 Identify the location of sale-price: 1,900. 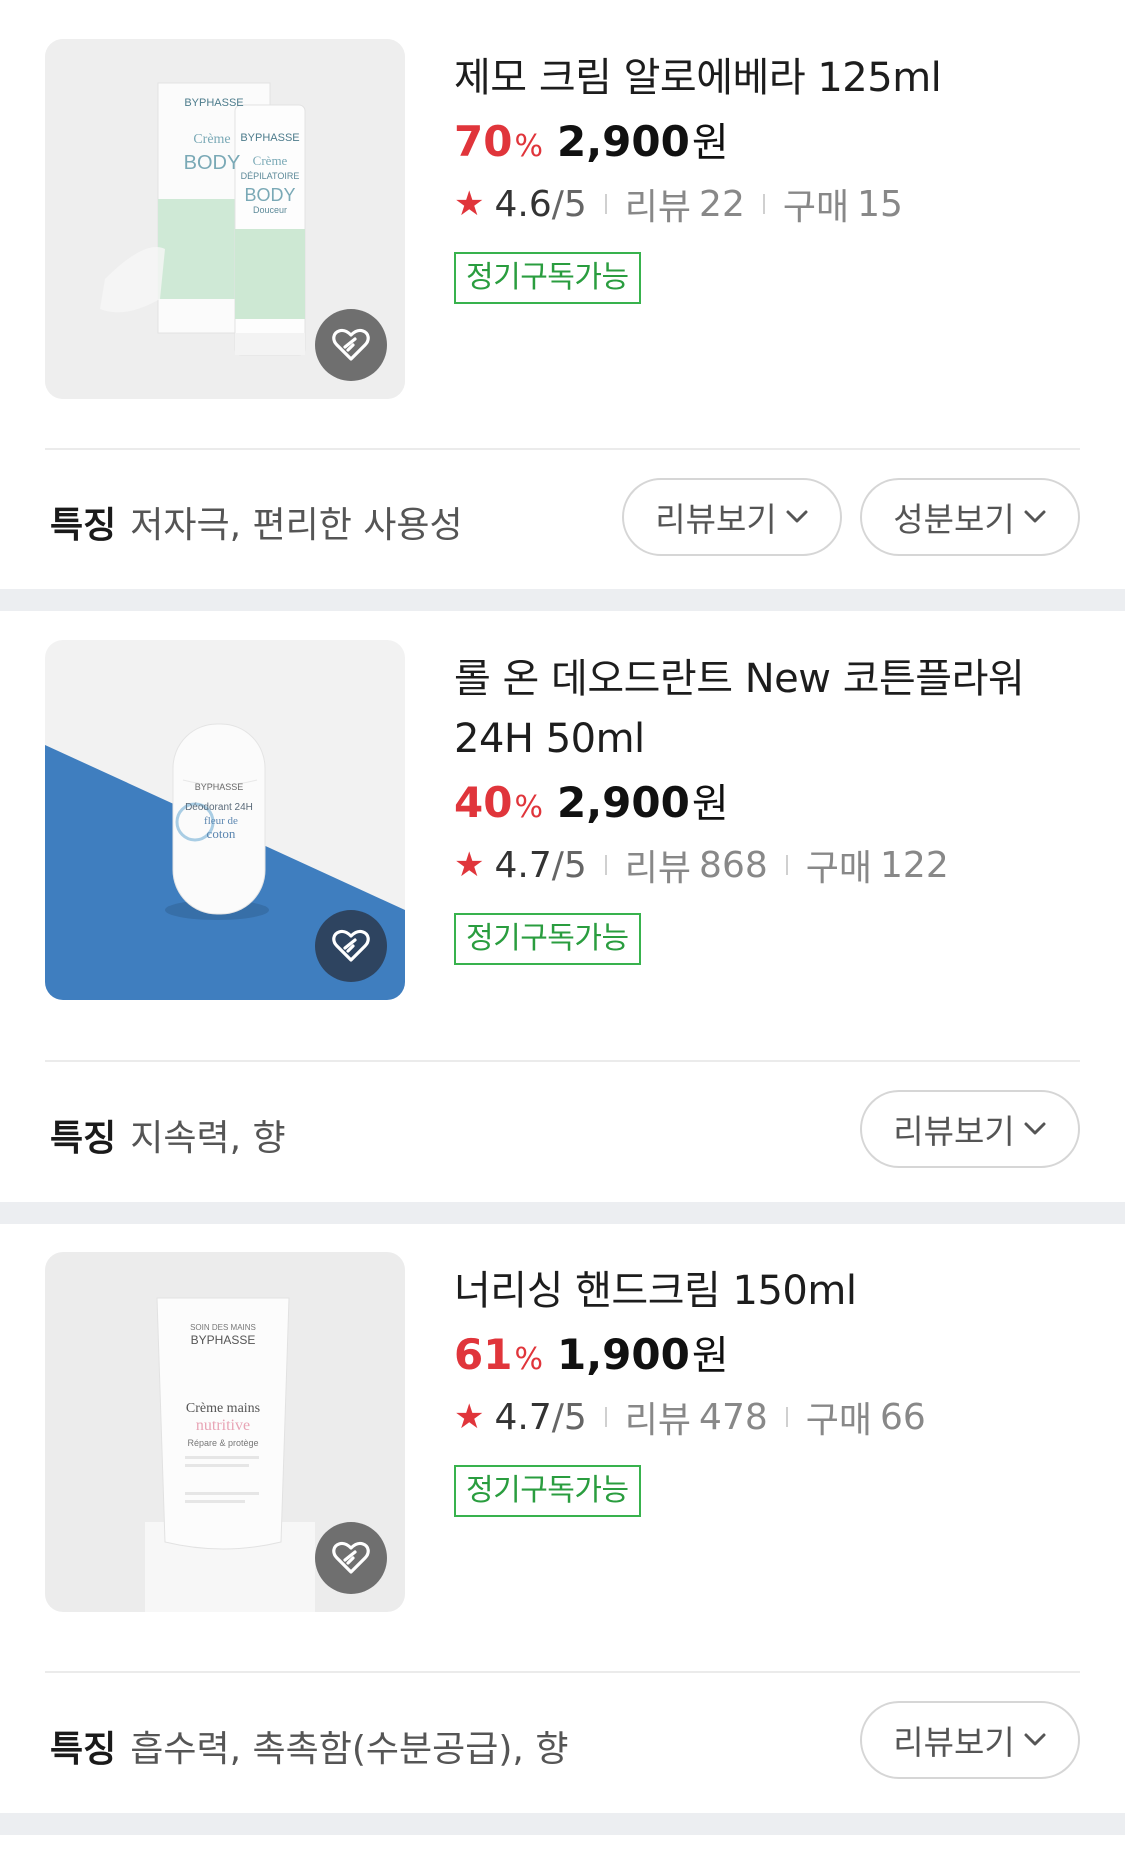
(623, 1354).